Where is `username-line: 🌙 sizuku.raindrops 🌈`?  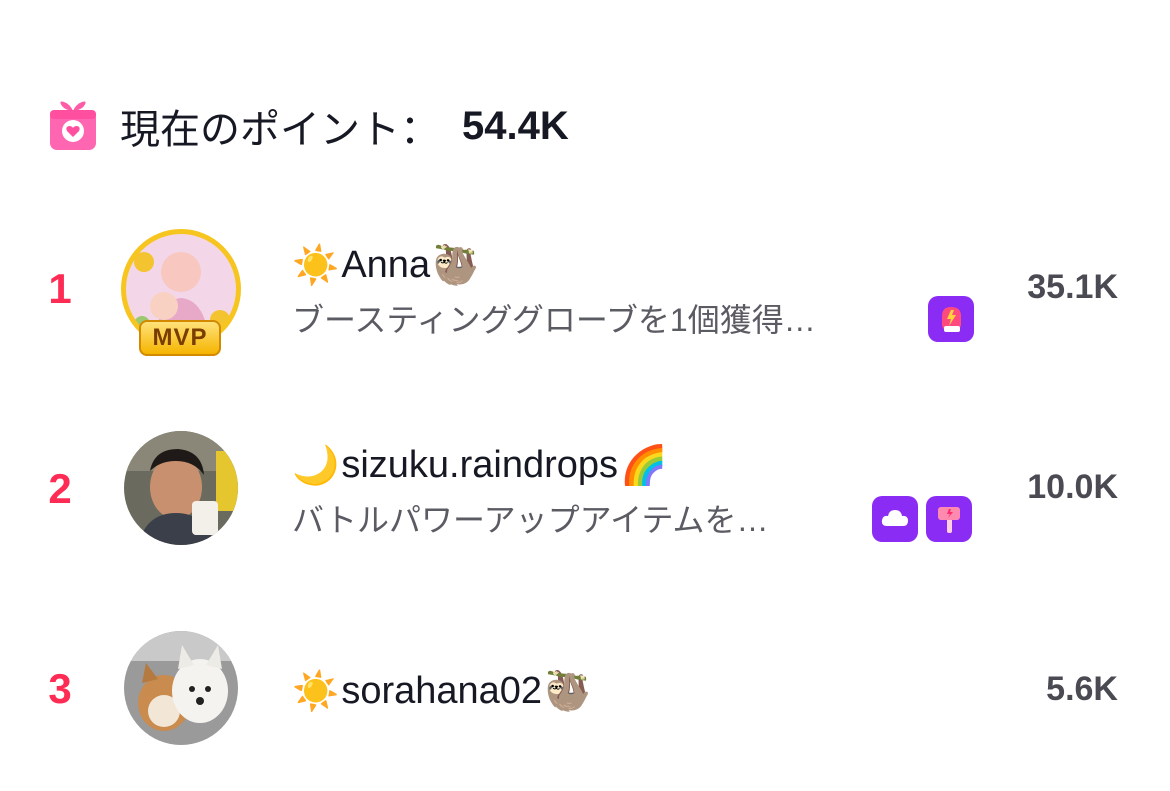 username-line: 🌙 sizuku.raindrops 🌈 is located at coordinates (479, 465).